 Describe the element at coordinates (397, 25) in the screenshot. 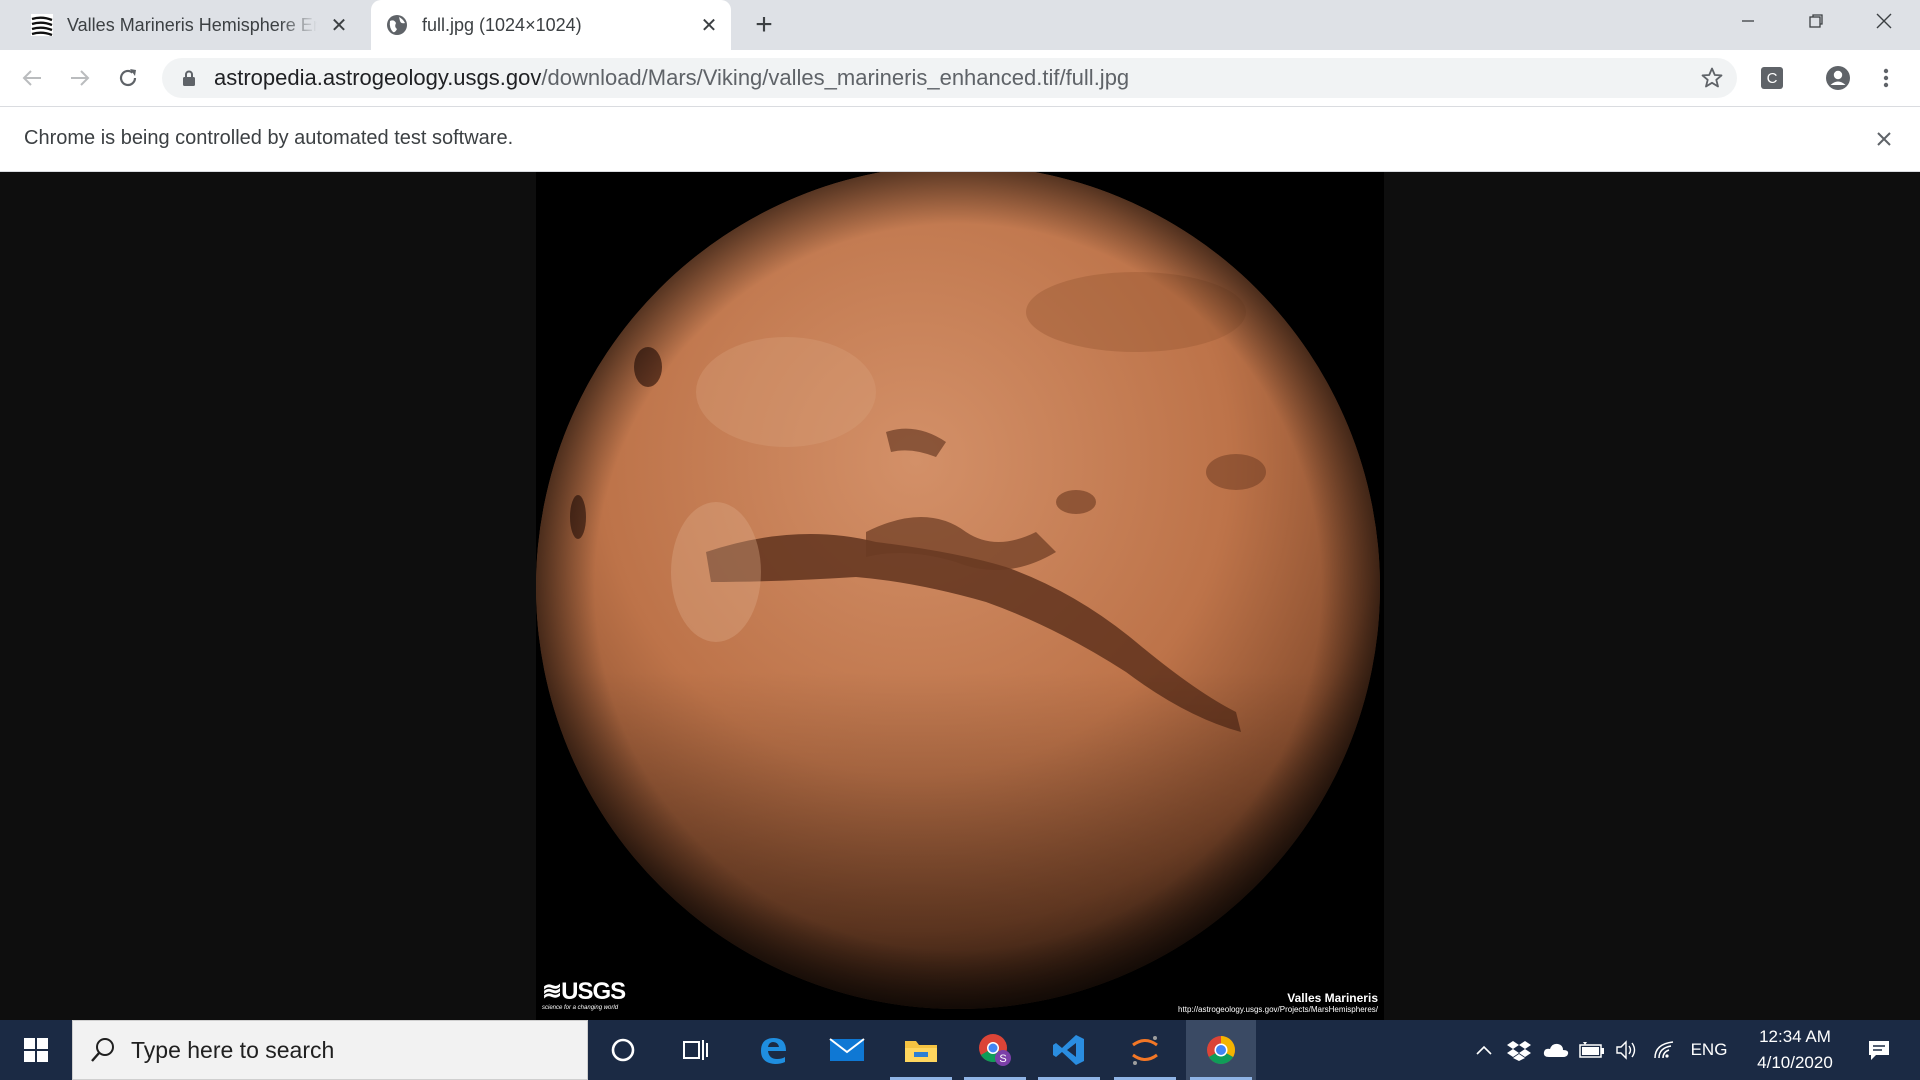

I see `globe-icon` at that location.